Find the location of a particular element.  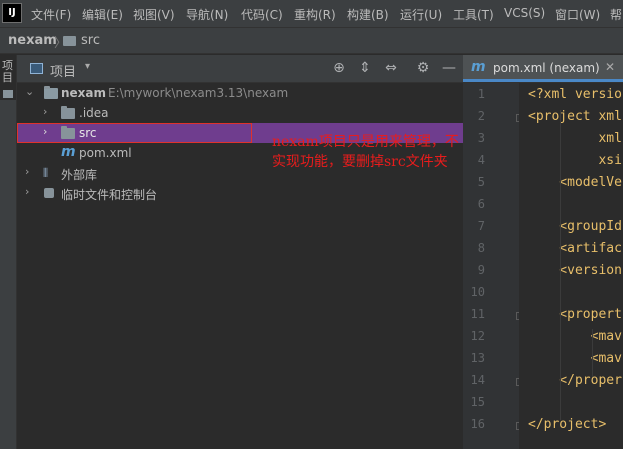

menu-navigate: 导航(N) is located at coordinates (207, 14).